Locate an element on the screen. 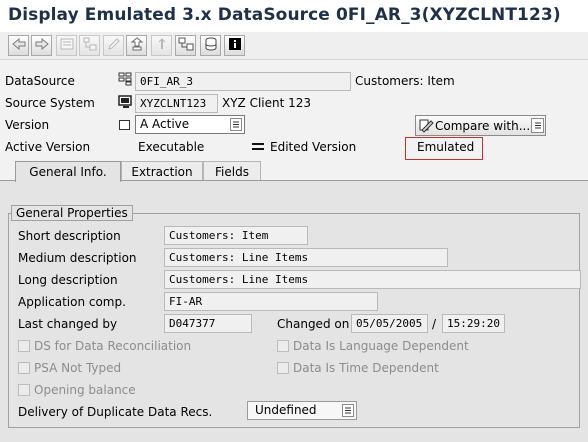 The width and height of the screenshot is (588, 442). opening-balance-checkbox is located at coordinates (24, 390).